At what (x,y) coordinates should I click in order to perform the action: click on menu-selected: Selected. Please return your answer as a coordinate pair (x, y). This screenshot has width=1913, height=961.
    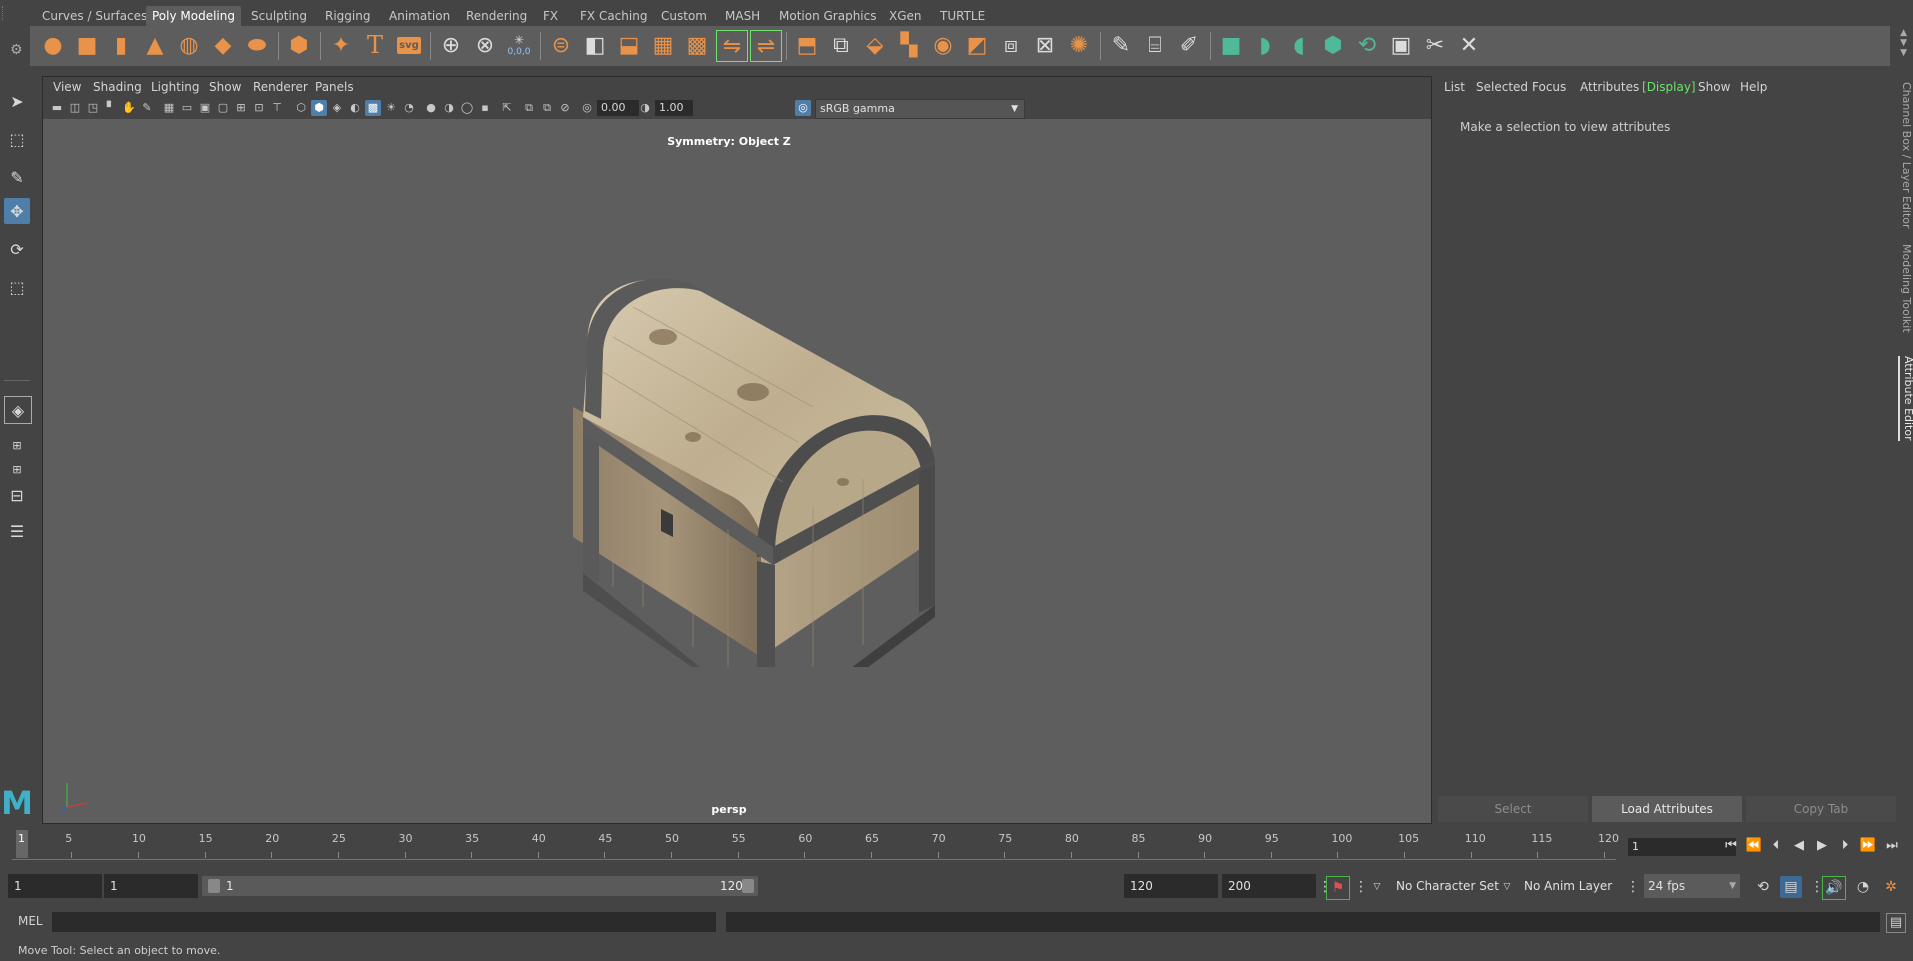
    Looking at the image, I should click on (1502, 87).